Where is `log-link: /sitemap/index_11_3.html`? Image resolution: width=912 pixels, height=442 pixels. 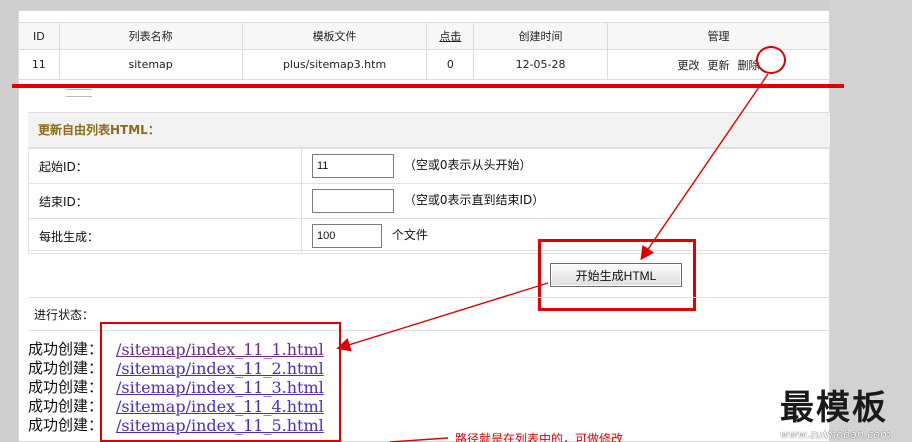
log-link: /sitemap/index_11_3.html is located at coordinates (220, 387).